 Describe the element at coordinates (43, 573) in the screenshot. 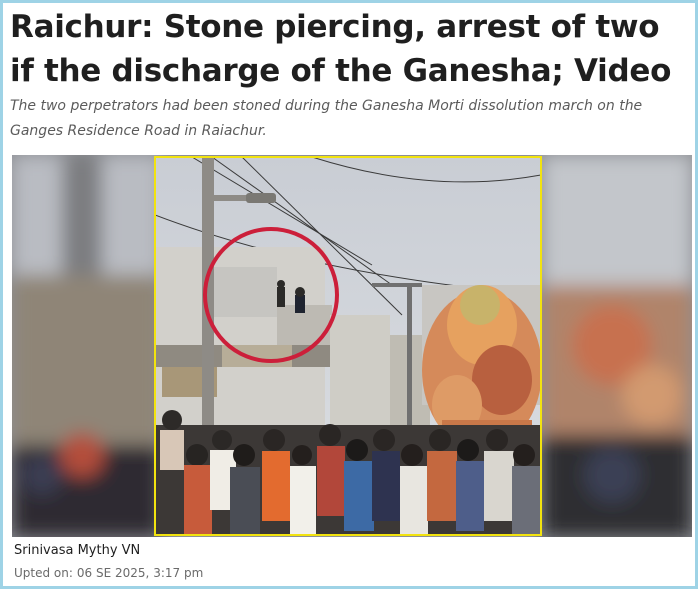

I see `updated-label: Upted on:` at that location.